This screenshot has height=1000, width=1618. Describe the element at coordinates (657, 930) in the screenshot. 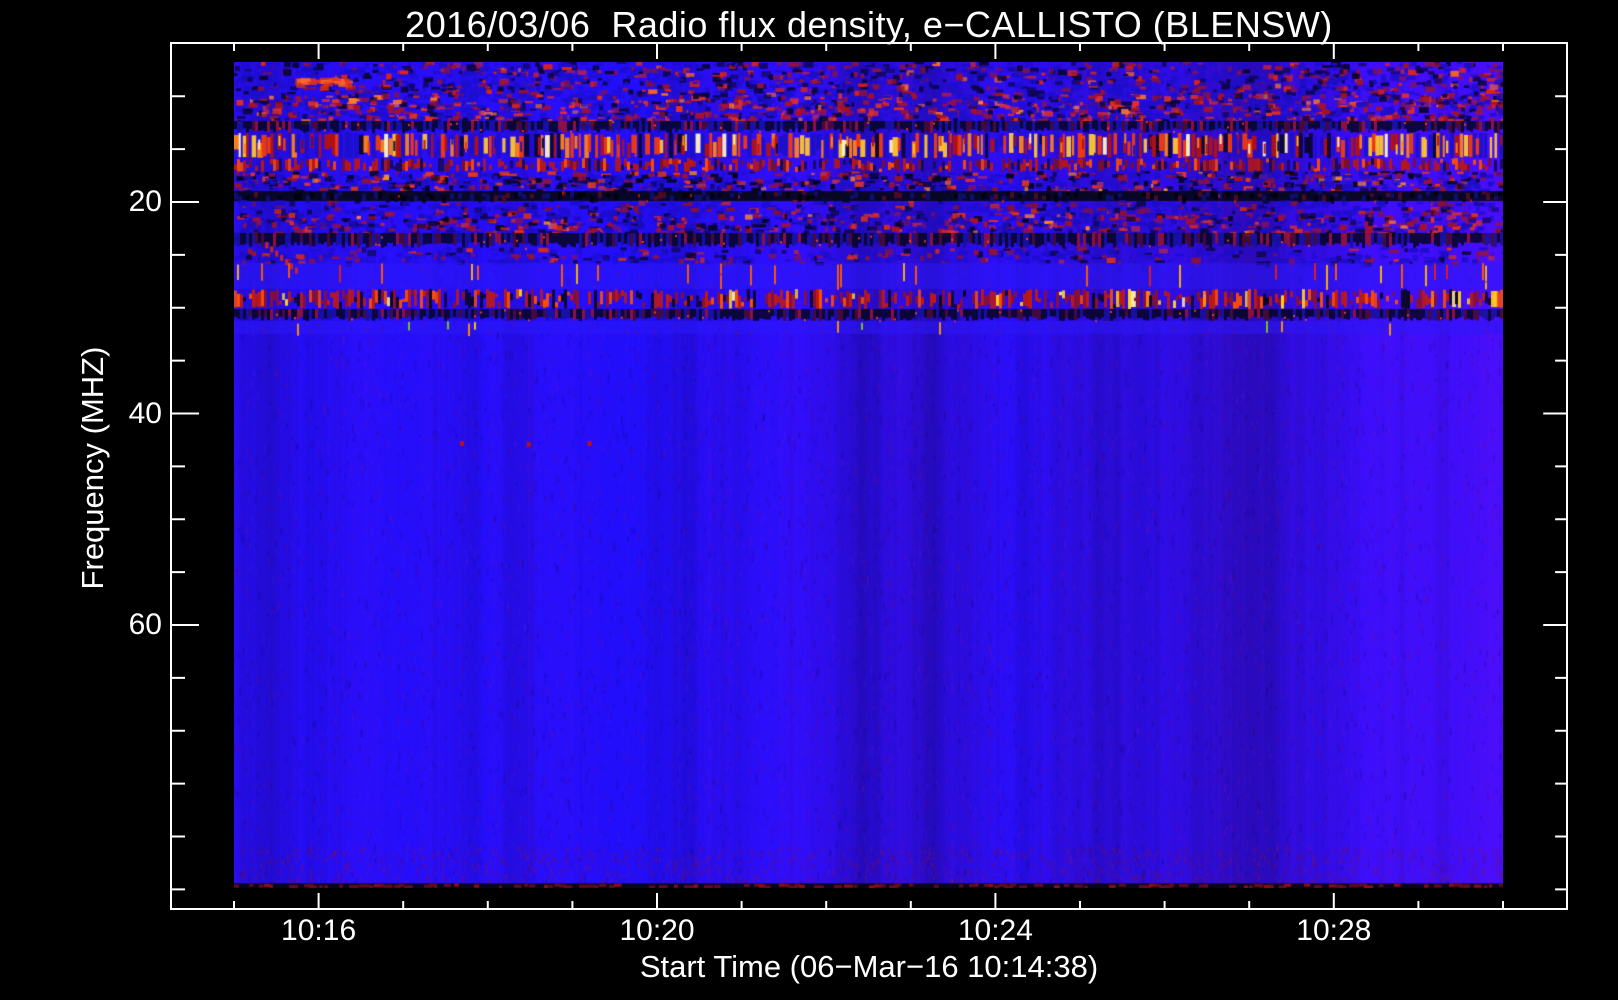

I see `x-tick-label: 10:20` at that location.